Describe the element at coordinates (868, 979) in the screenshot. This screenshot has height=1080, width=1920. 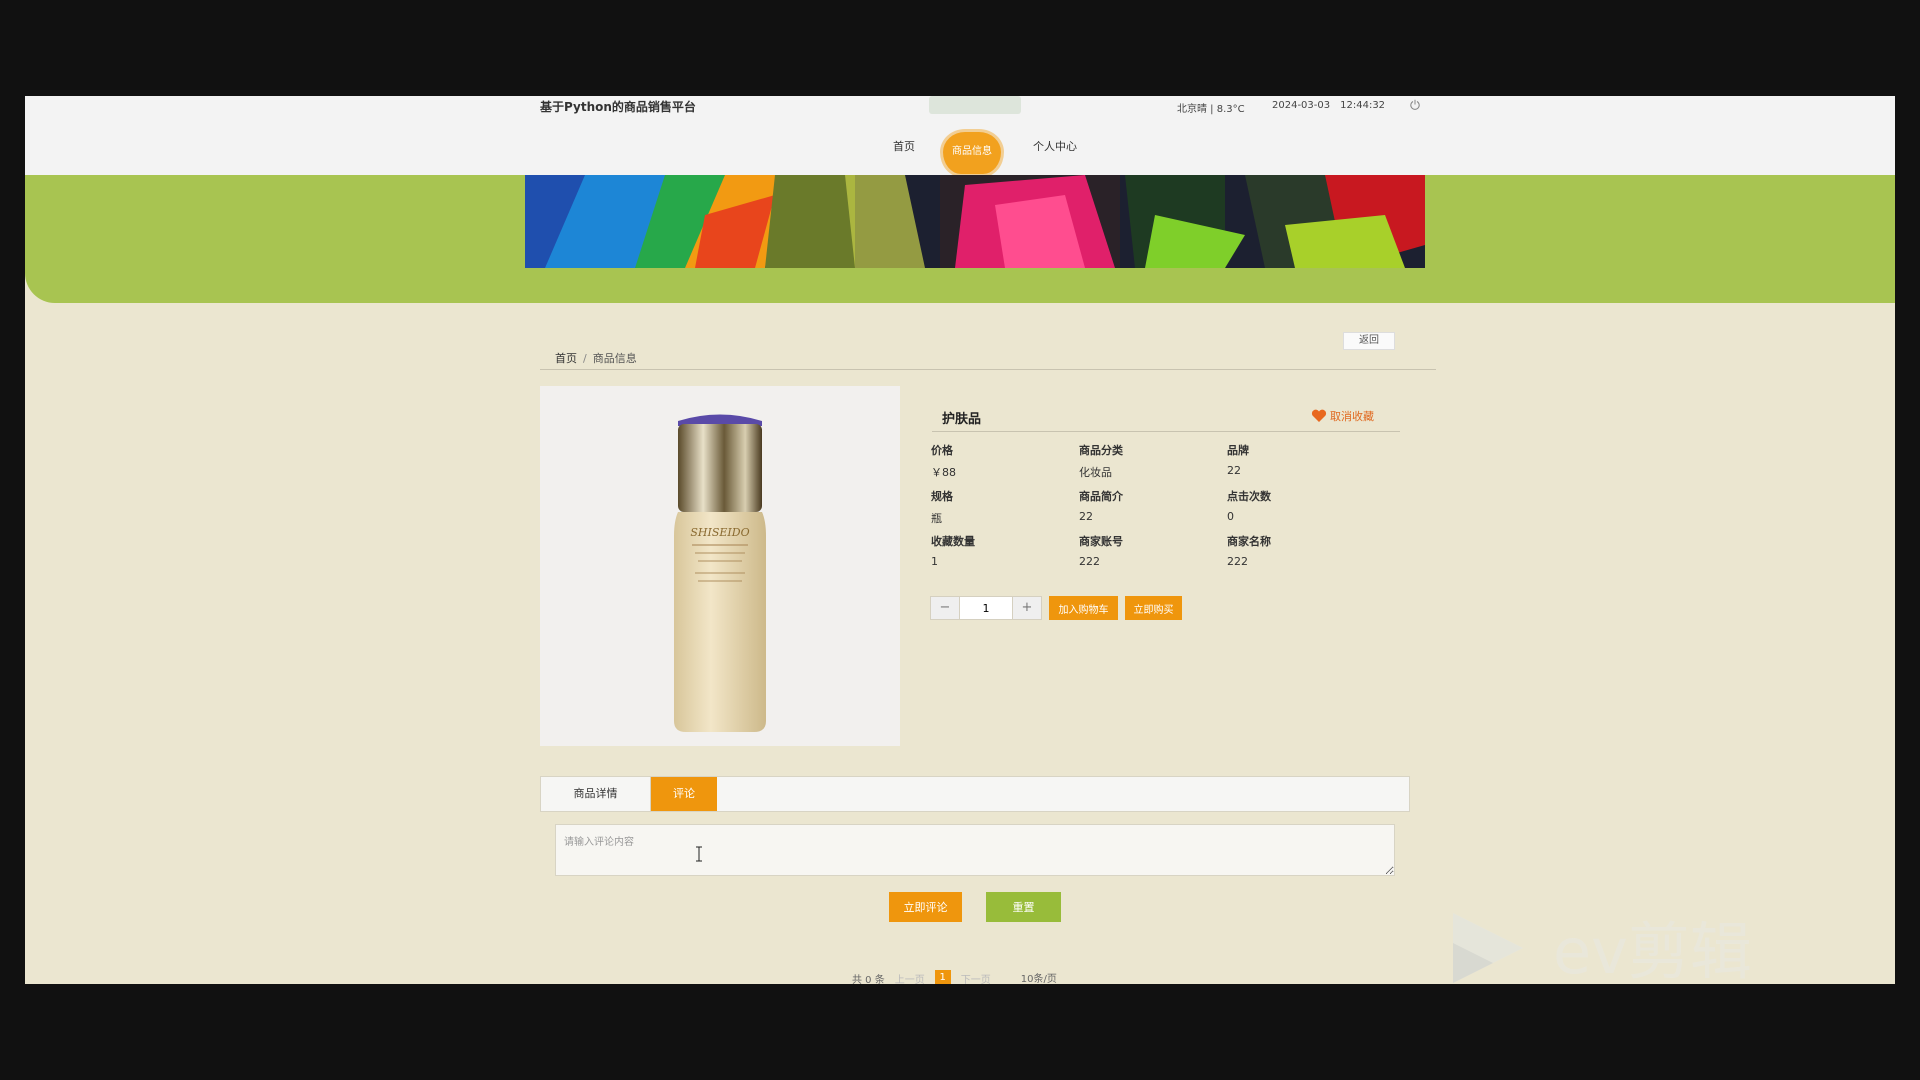
I see `pagination-total: 共 0 条` at that location.